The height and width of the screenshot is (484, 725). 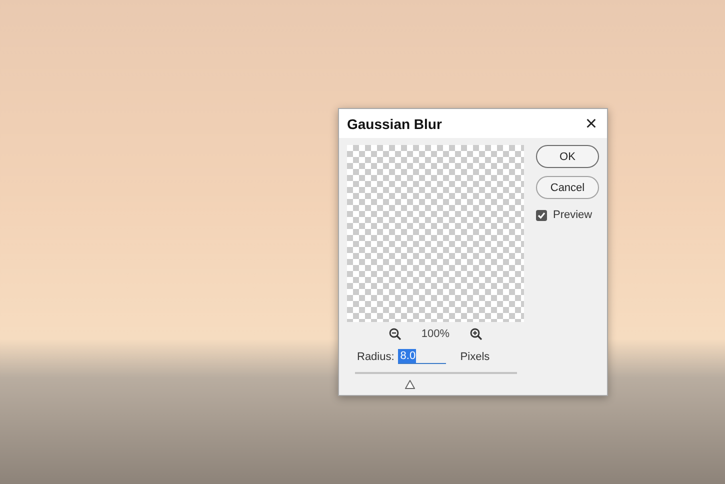 What do you see at coordinates (435, 334) in the screenshot?
I see `zoom-level: 100%` at bounding box center [435, 334].